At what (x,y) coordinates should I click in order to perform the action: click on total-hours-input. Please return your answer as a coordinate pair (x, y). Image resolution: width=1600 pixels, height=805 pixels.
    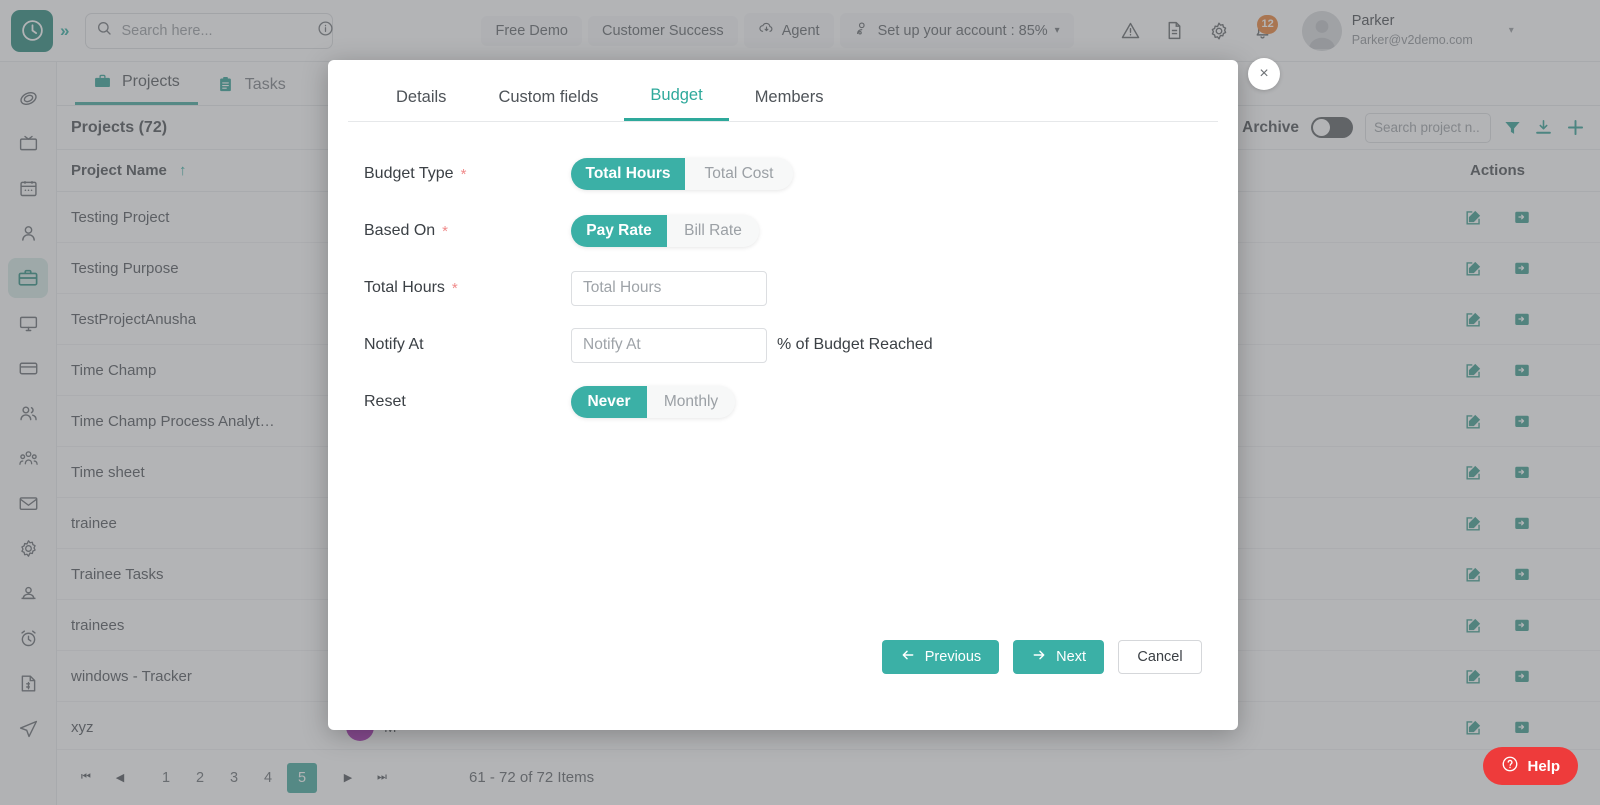
    Looking at the image, I should click on (669, 288).